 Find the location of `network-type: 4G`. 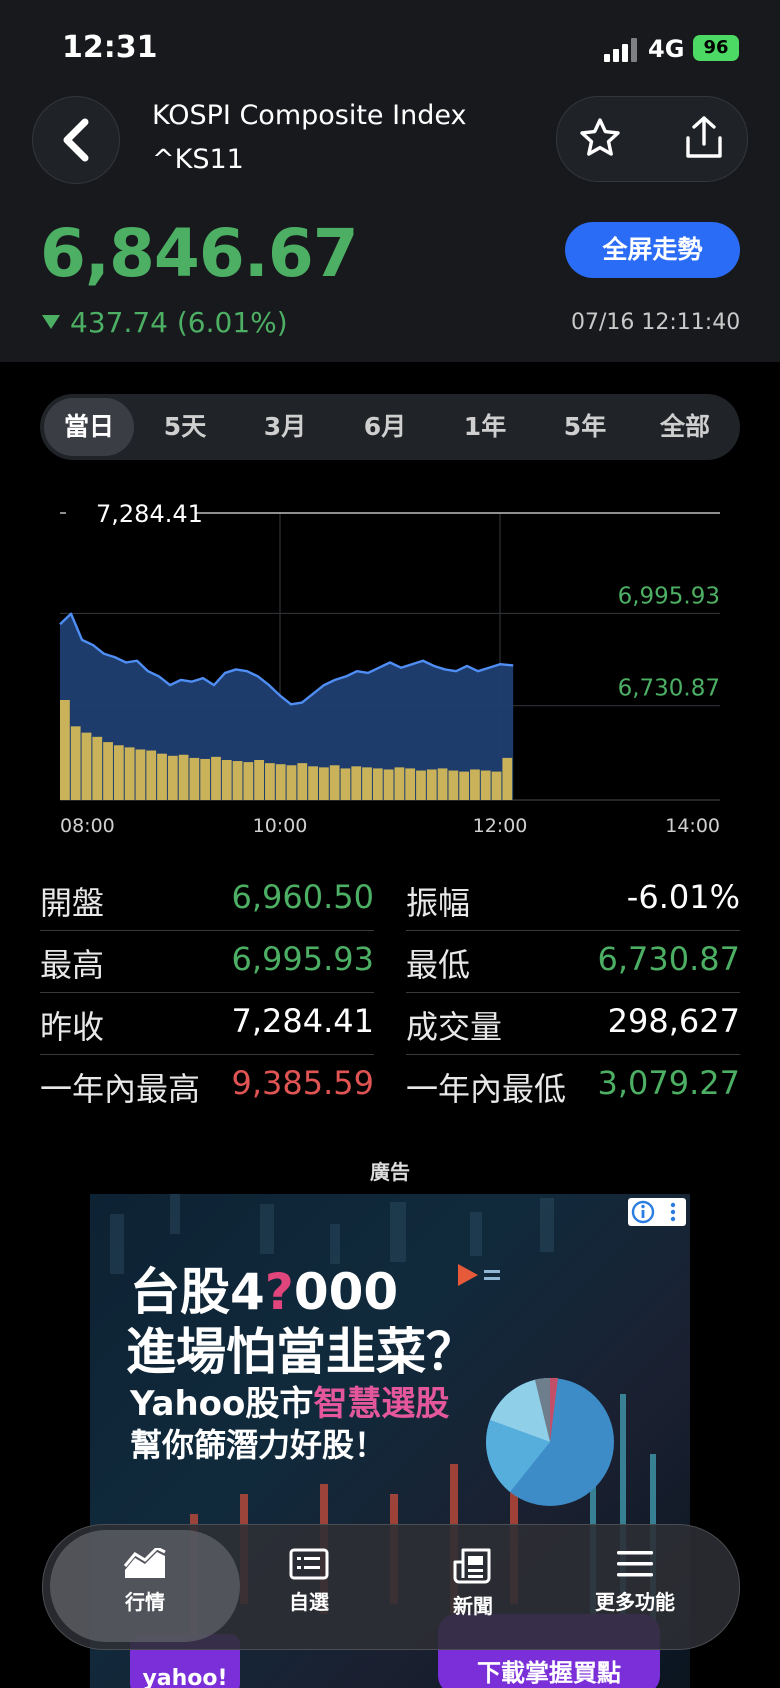

network-type: 4G is located at coordinates (666, 49).